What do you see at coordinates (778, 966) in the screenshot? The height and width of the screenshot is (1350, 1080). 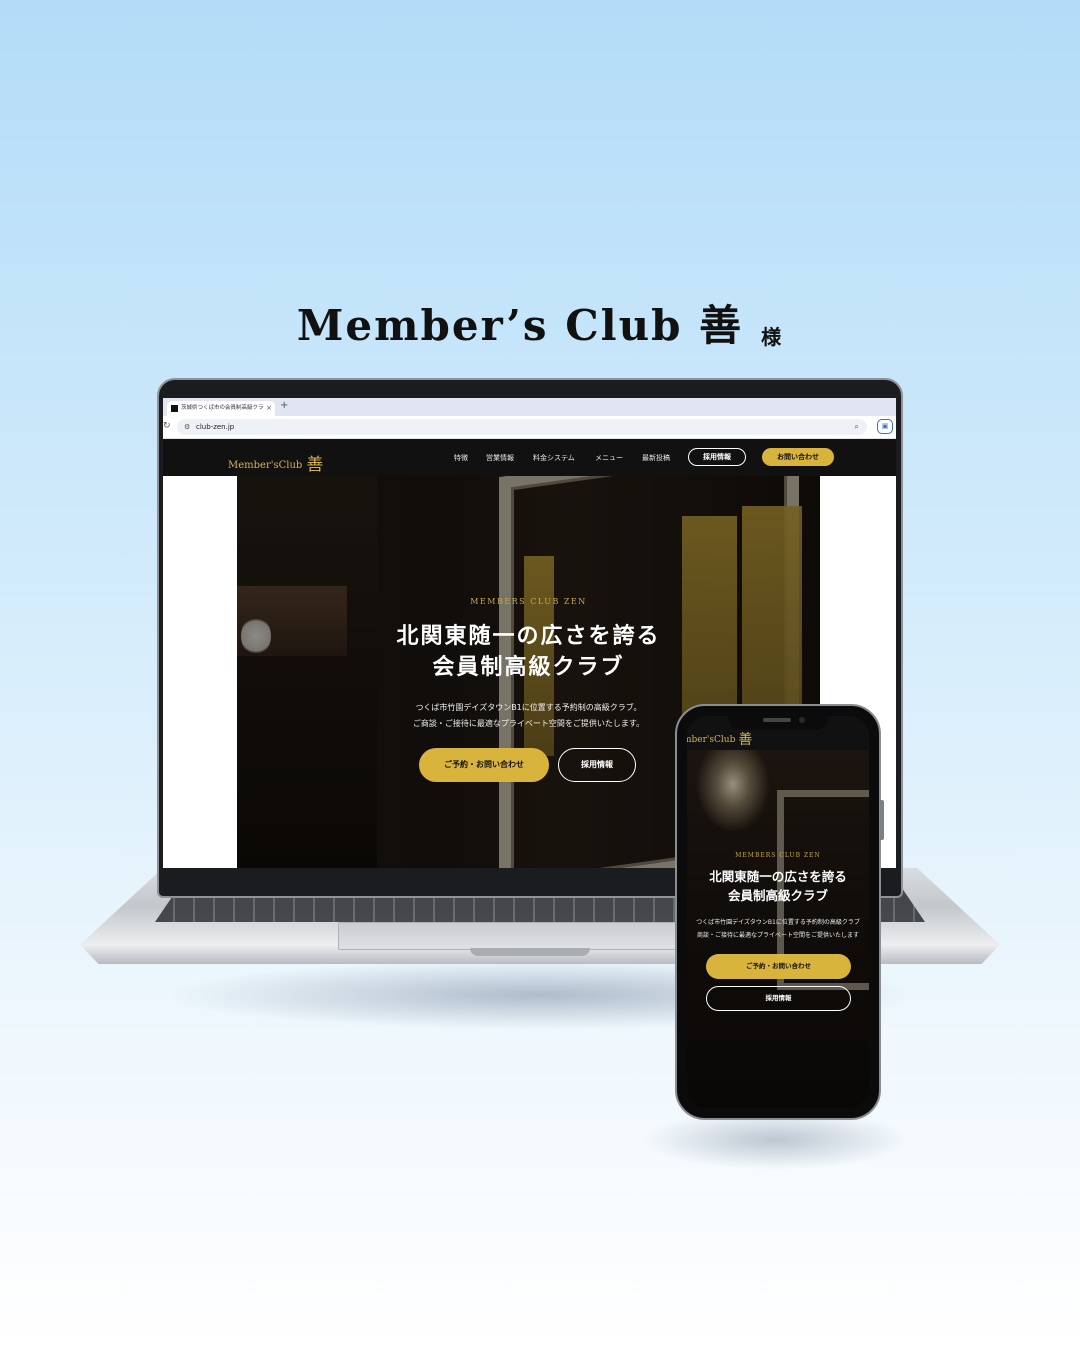 I see `mobile-reserve-contact-button: ご予約・お問い合わせ` at bounding box center [778, 966].